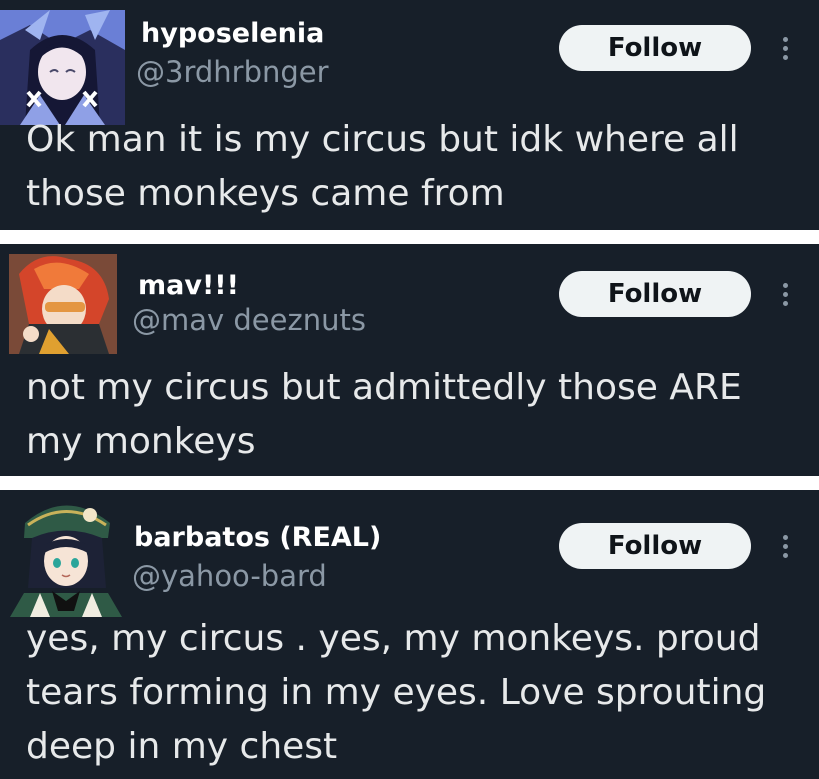 Image resolution: width=819 pixels, height=779 pixels. I want to click on display-name: mav!!!, so click(188, 285).